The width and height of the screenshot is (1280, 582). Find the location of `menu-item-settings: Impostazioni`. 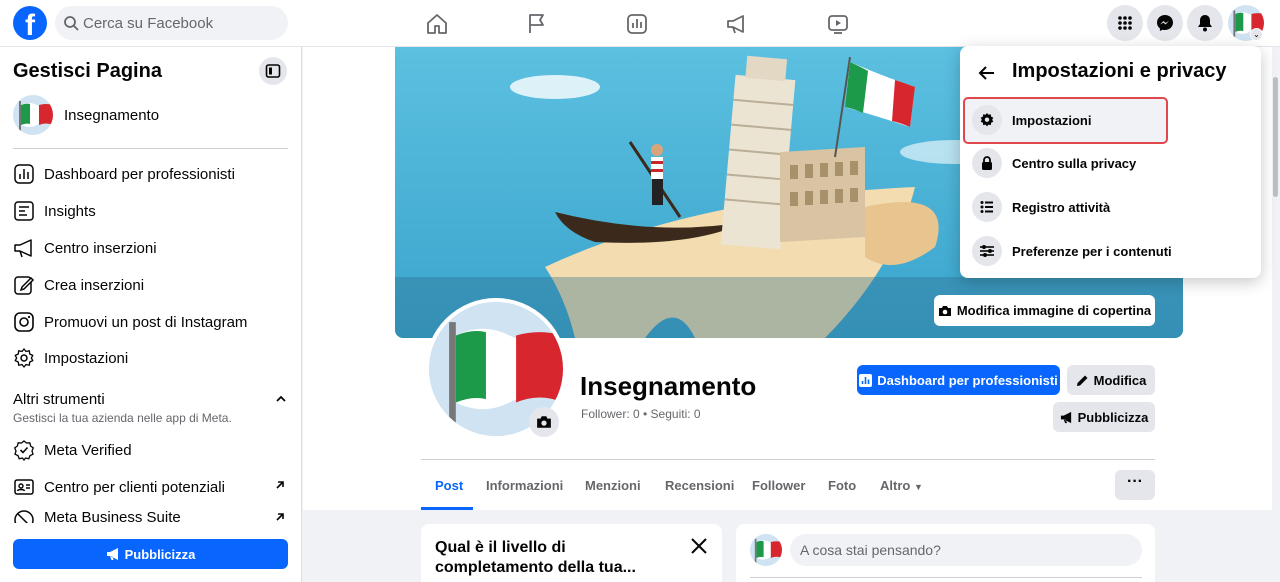

menu-item-settings: Impostazioni is located at coordinates (1031, 120).